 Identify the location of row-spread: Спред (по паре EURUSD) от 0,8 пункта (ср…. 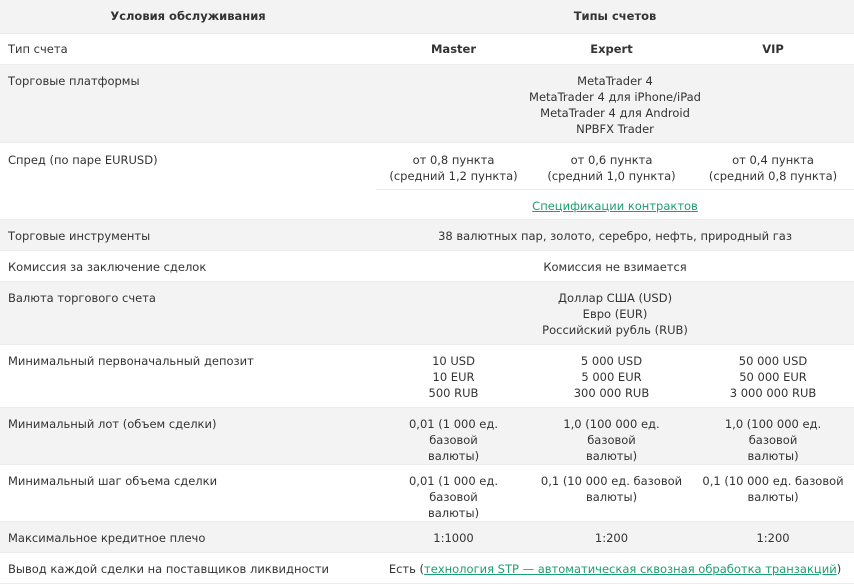
(427, 165).